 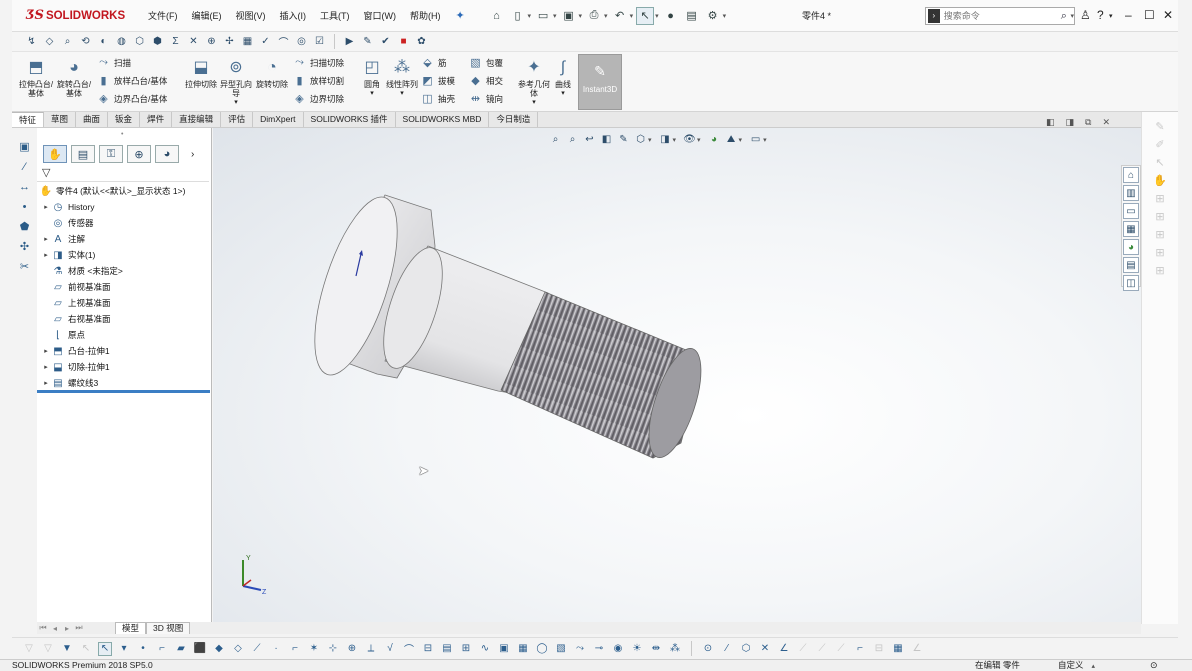 What do you see at coordinates (60, 119) in the screenshot?
I see `tab-sketch: 草图` at bounding box center [60, 119].